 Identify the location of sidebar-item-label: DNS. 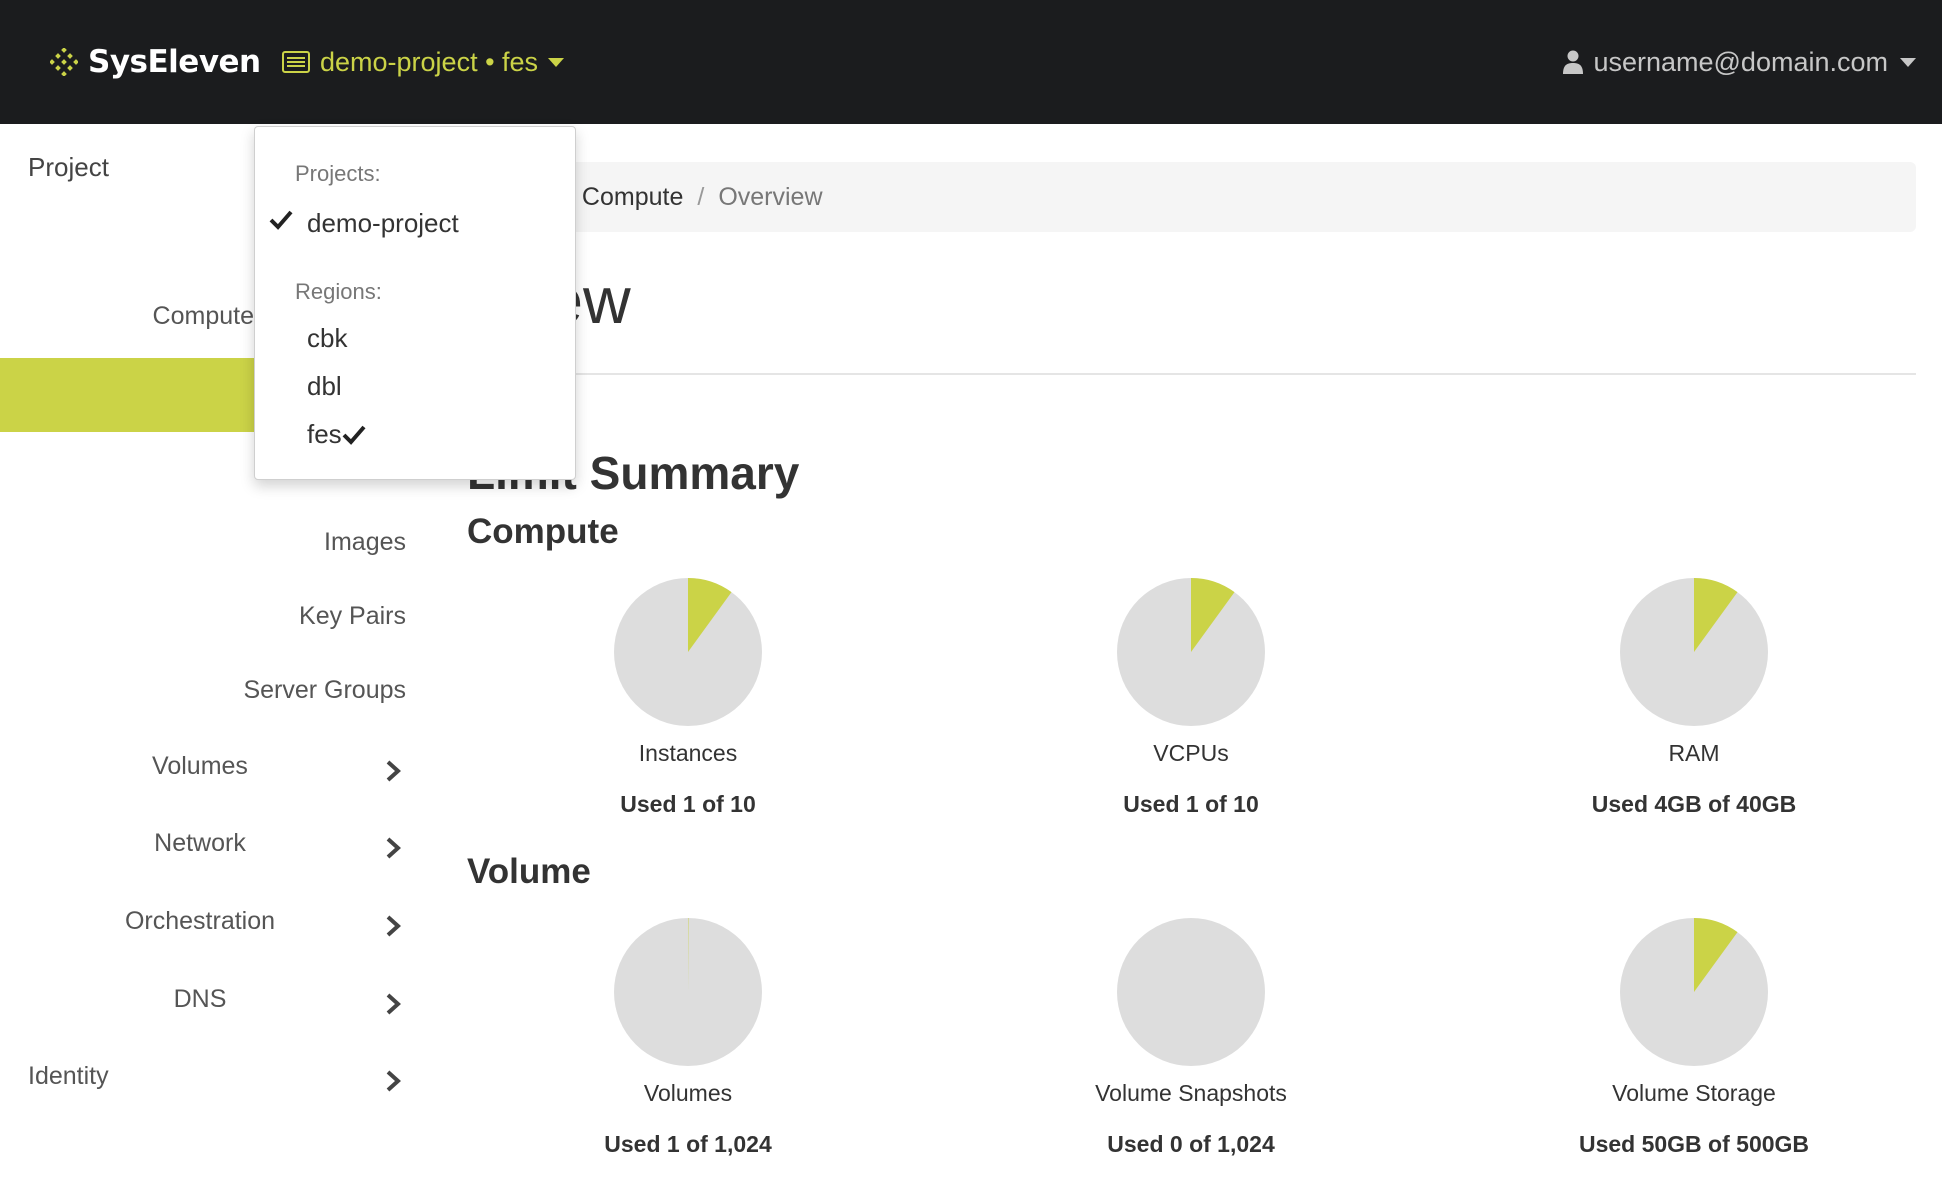
(200, 999).